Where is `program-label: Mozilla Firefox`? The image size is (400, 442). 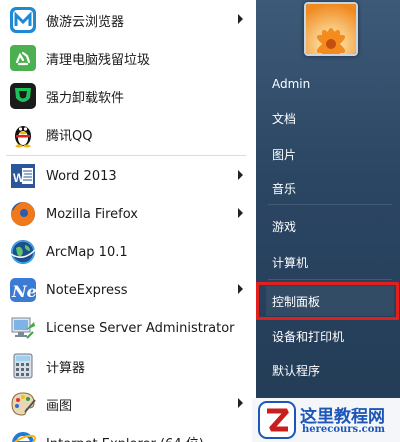
program-label: Mozilla Firefox is located at coordinates (92, 214).